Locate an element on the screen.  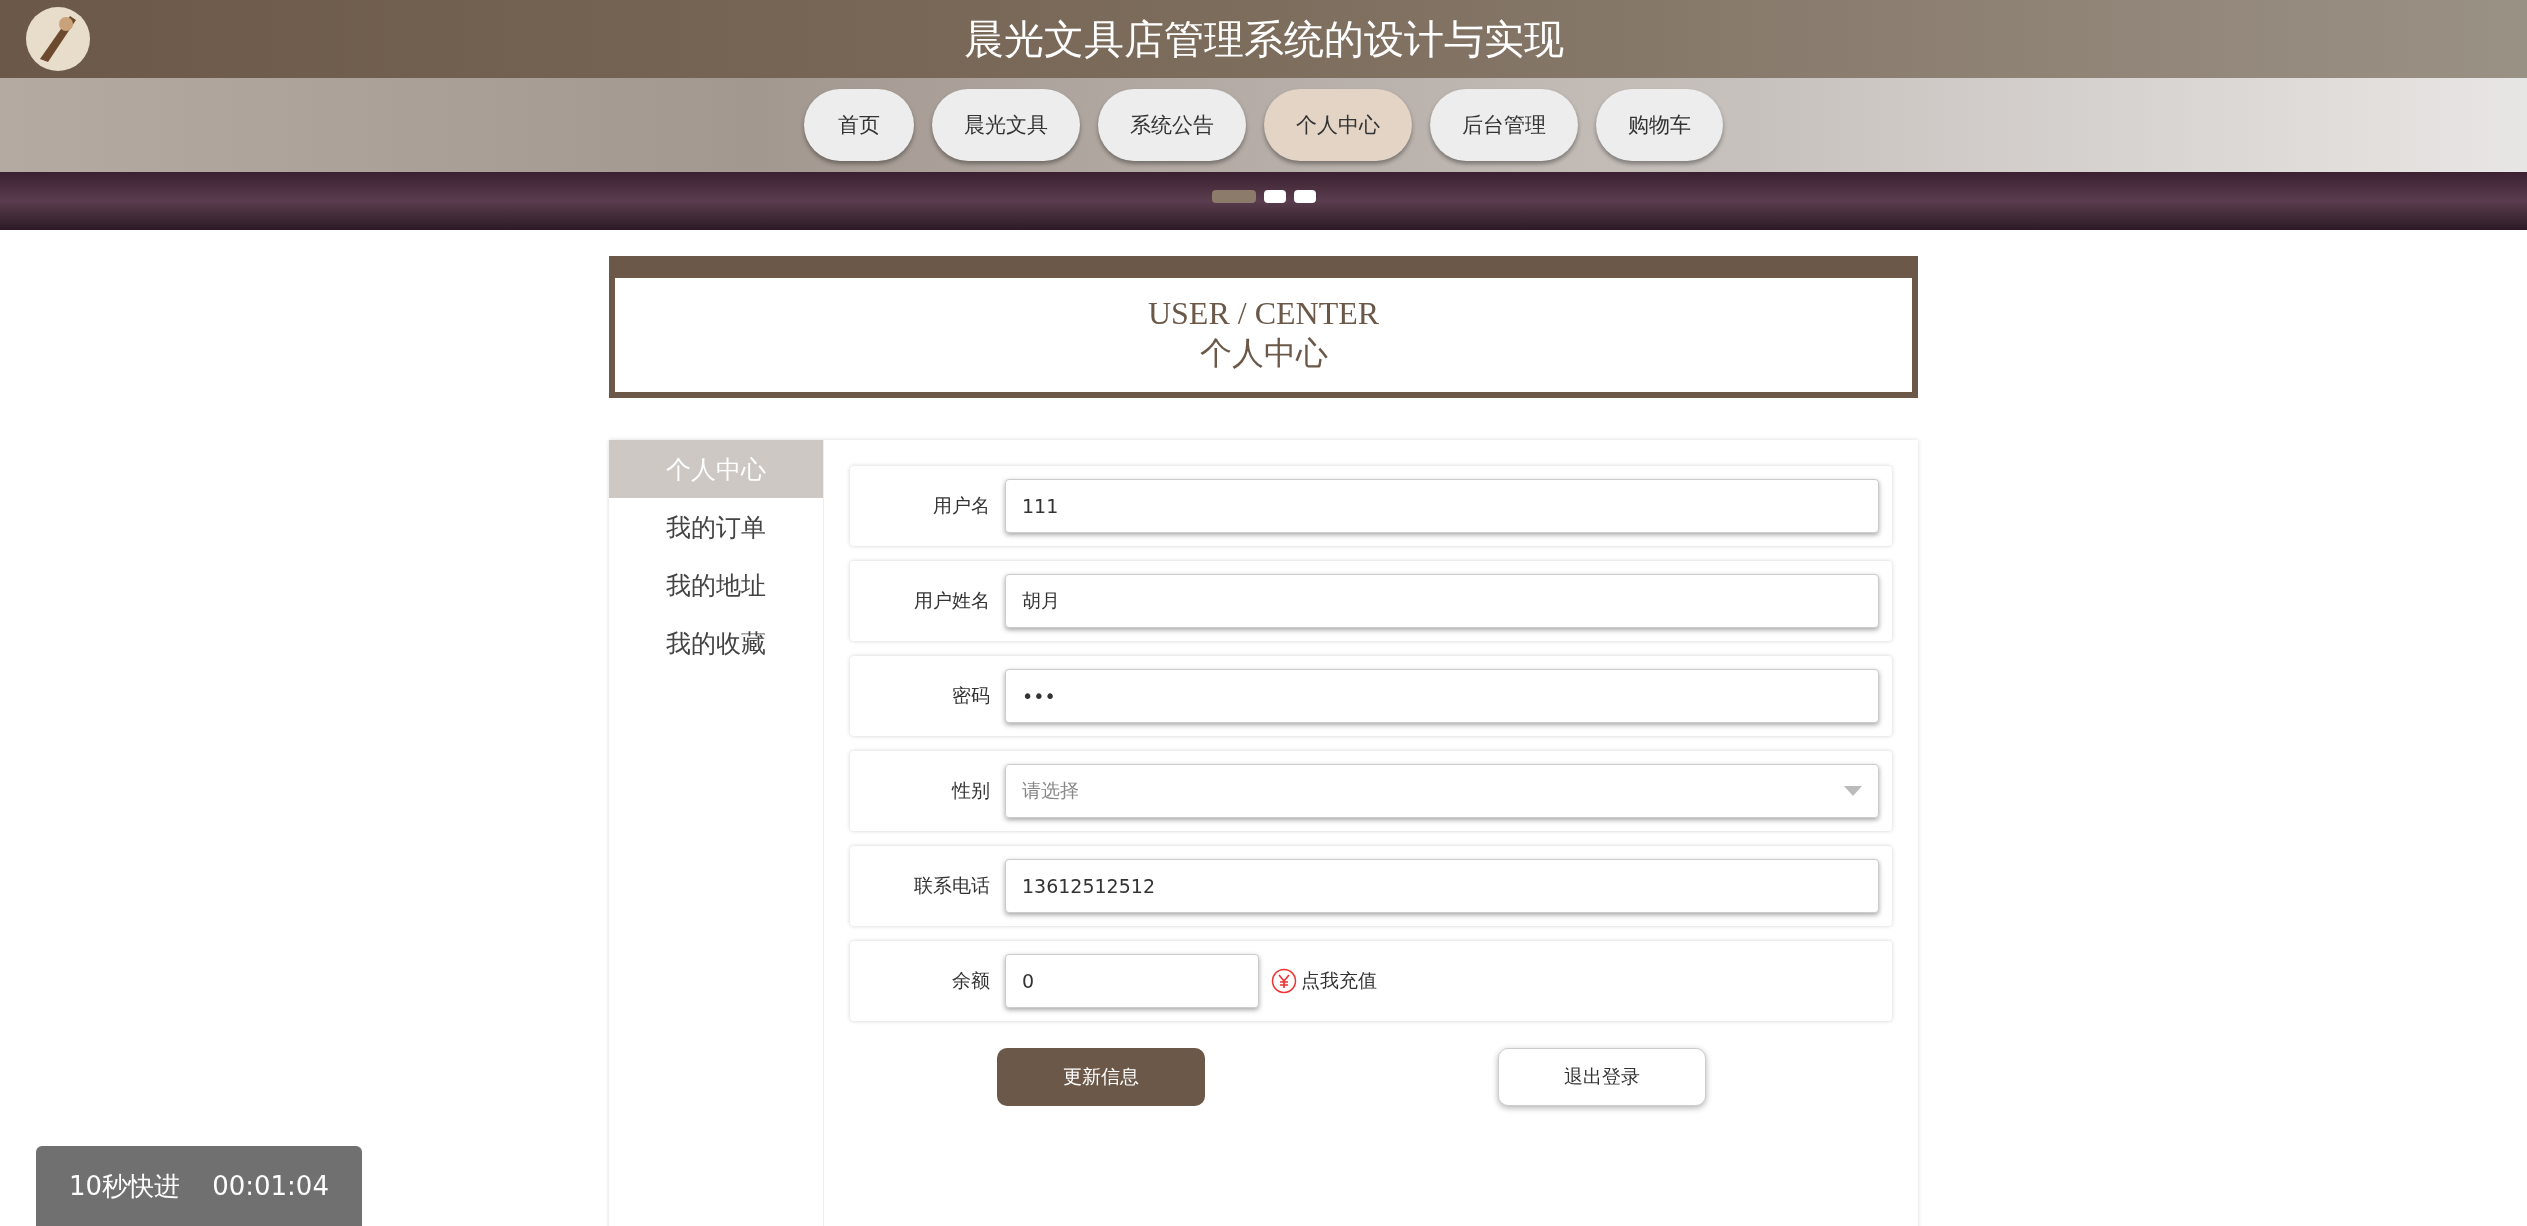
input-field: 13612512512 is located at coordinates (1442, 886).